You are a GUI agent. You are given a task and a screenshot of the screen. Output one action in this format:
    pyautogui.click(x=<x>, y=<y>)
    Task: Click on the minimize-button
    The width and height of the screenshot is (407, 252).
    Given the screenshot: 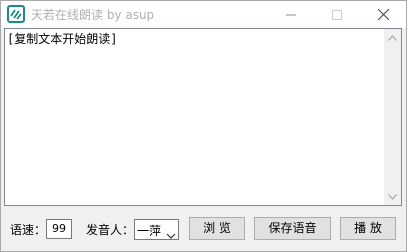 What is the action you would take?
    pyautogui.click(x=291, y=14)
    